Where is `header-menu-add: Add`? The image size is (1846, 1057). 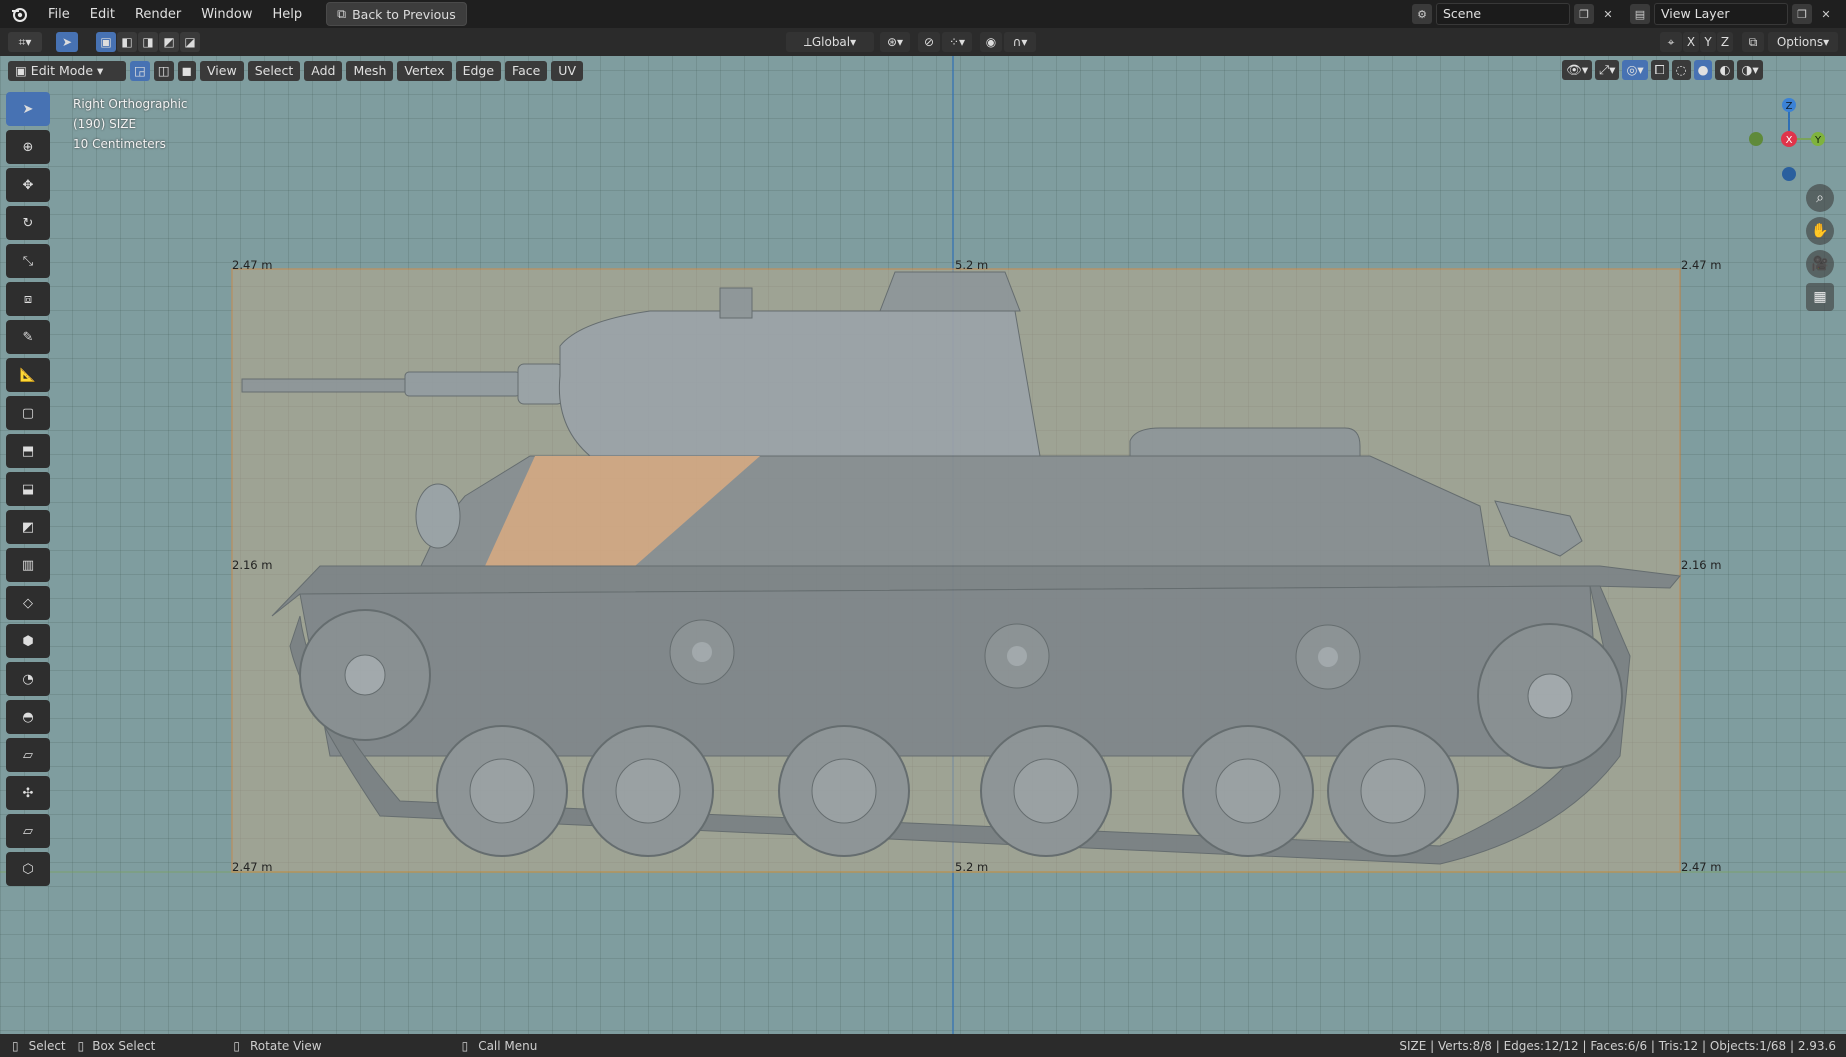 header-menu-add: Add is located at coordinates (323, 71).